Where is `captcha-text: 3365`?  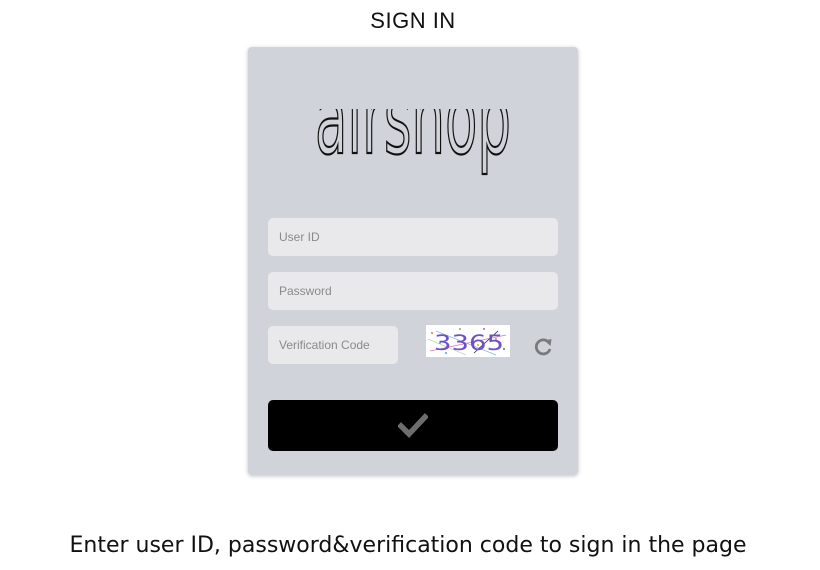
captcha-text: 3365 is located at coordinates (469, 343).